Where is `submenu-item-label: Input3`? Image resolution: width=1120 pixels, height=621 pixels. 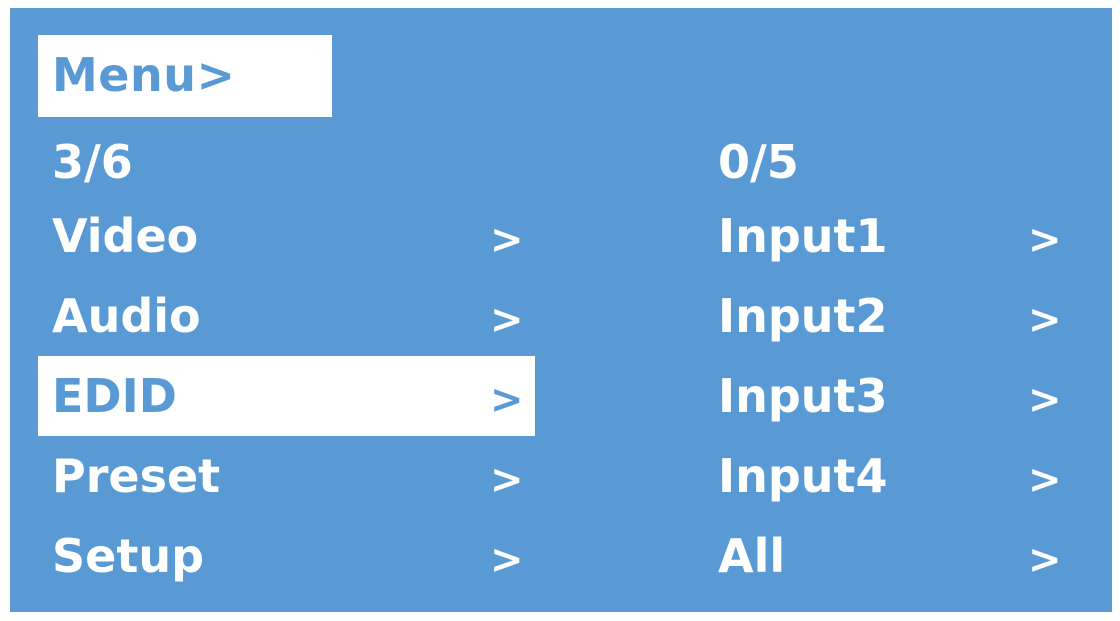 submenu-item-label: Input3 is located at coordinates (803, 396).